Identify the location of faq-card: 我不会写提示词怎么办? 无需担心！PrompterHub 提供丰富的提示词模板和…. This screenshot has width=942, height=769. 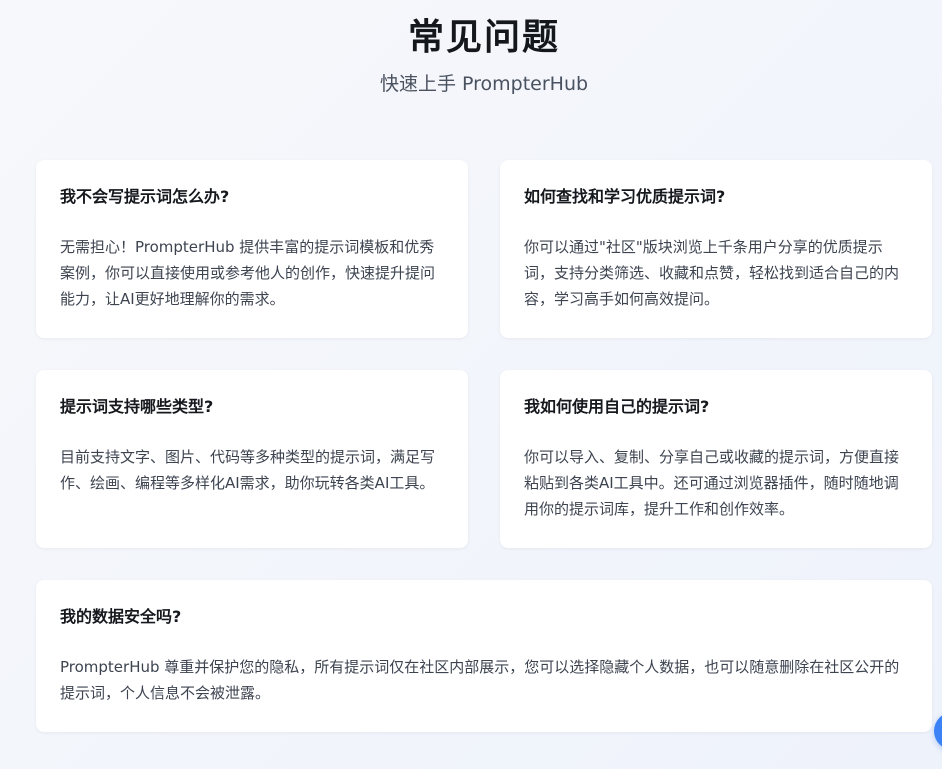
(252, 249).